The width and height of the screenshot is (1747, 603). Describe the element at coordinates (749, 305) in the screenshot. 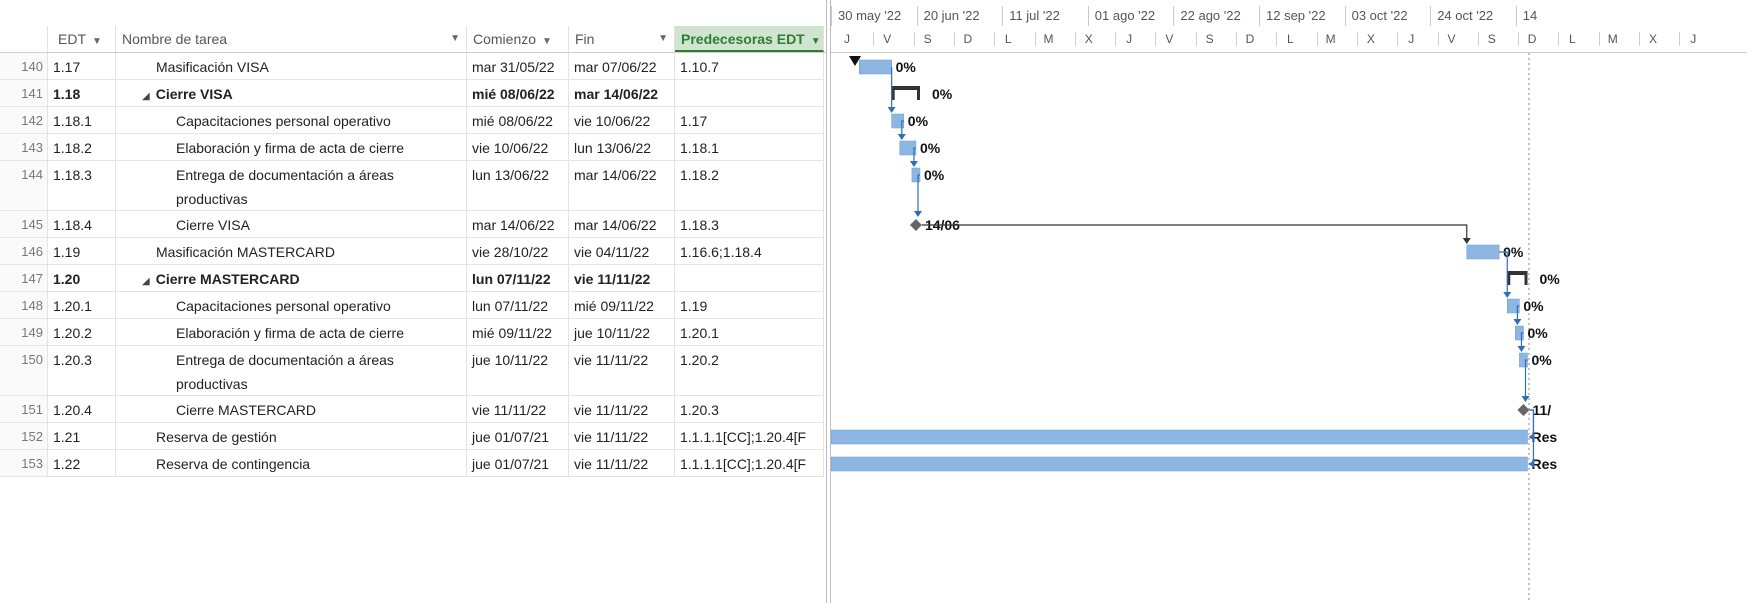

I see `predecessors-cell: 1.19` at that location.